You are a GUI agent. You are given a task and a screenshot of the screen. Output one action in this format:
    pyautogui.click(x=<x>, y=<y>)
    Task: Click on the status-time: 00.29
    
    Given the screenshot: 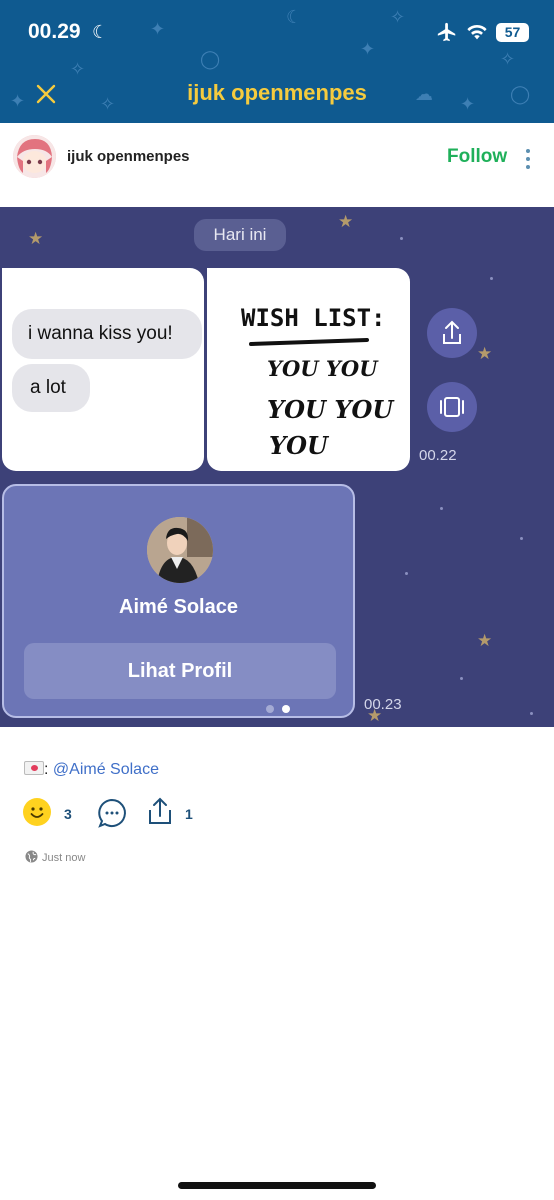 What is the action you would take?
    pyautogui.click(x=54, y=31)
    